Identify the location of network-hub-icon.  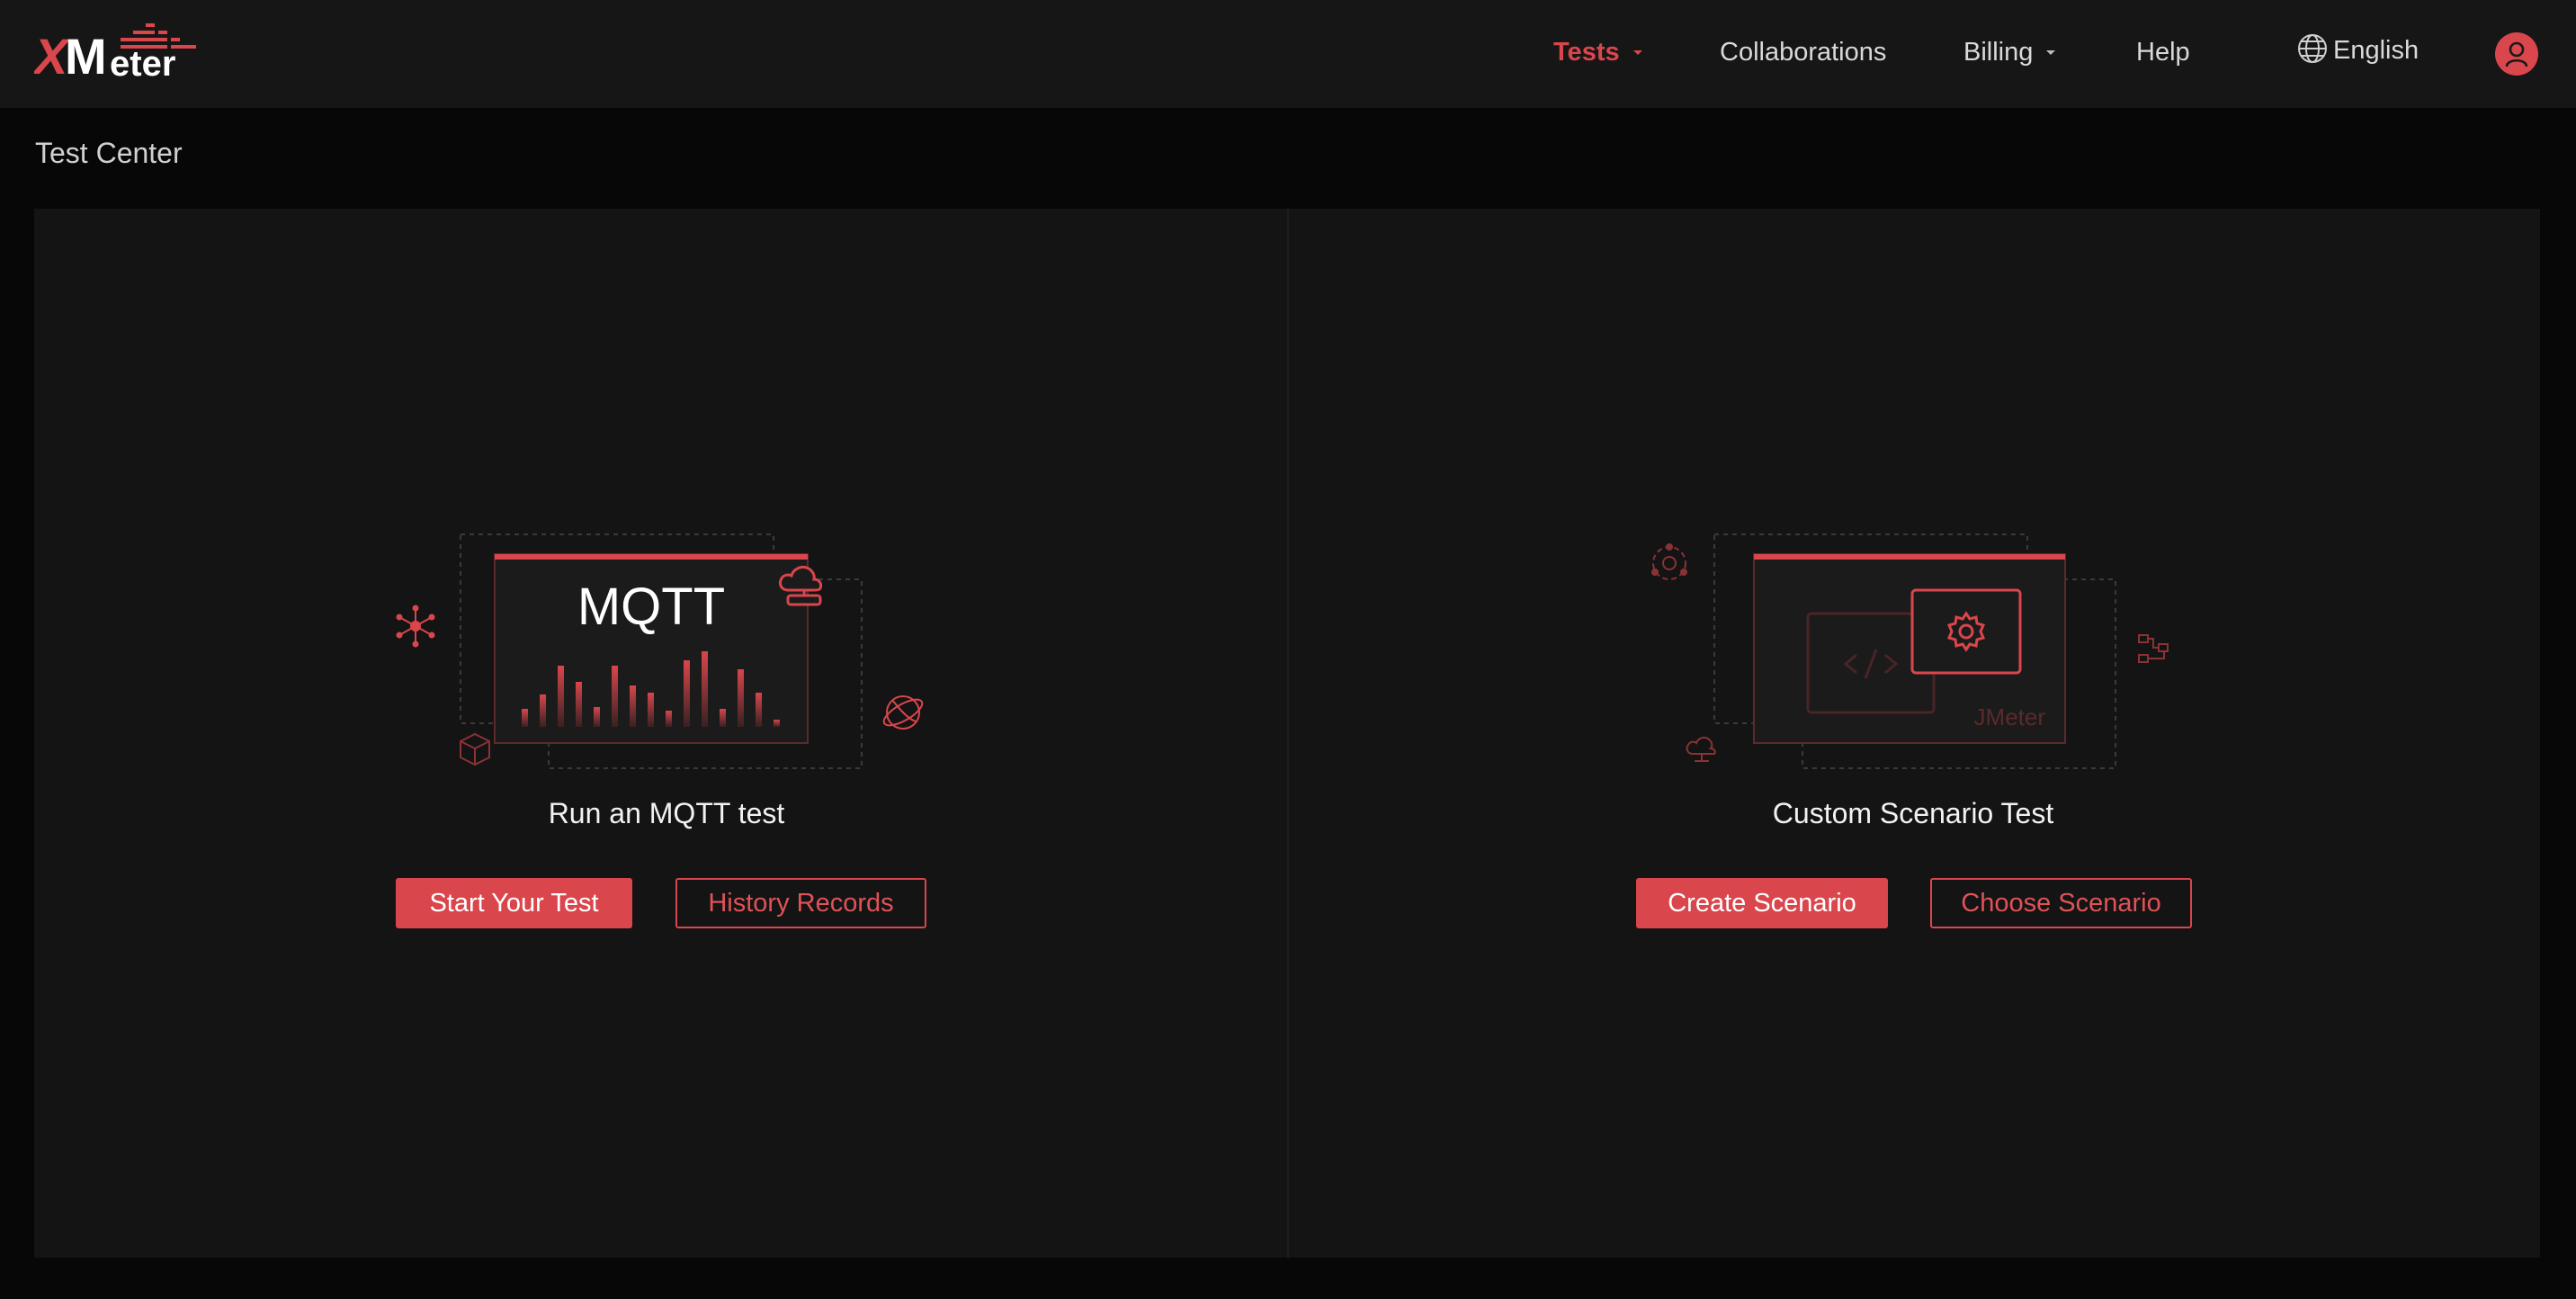
(415, 626).